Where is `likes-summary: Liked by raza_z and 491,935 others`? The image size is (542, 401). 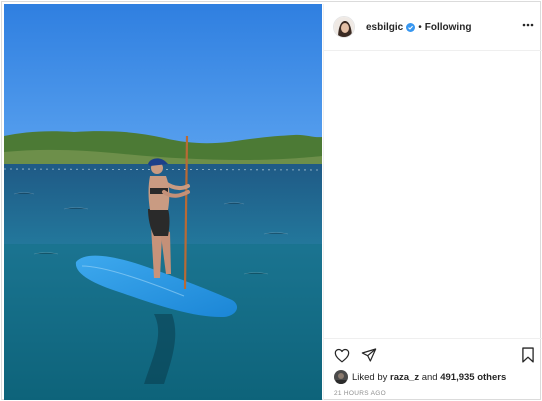
likes-summary: Liked by raza_z and 491,935 others is located at coordinates (420, 377).